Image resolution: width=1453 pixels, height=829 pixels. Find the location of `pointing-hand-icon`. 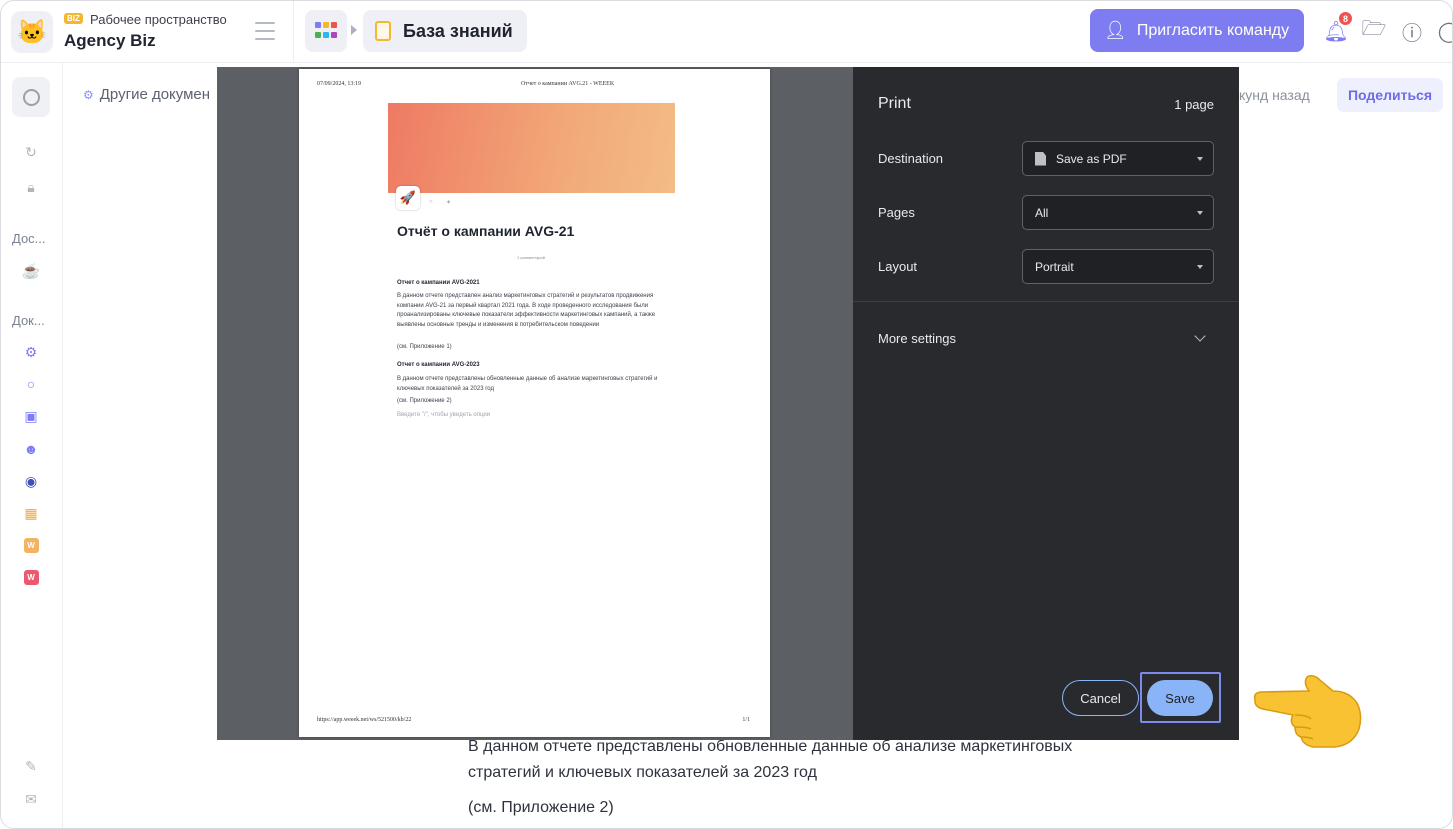

pointing-hand-icon is located at coordinates (1307, 711).